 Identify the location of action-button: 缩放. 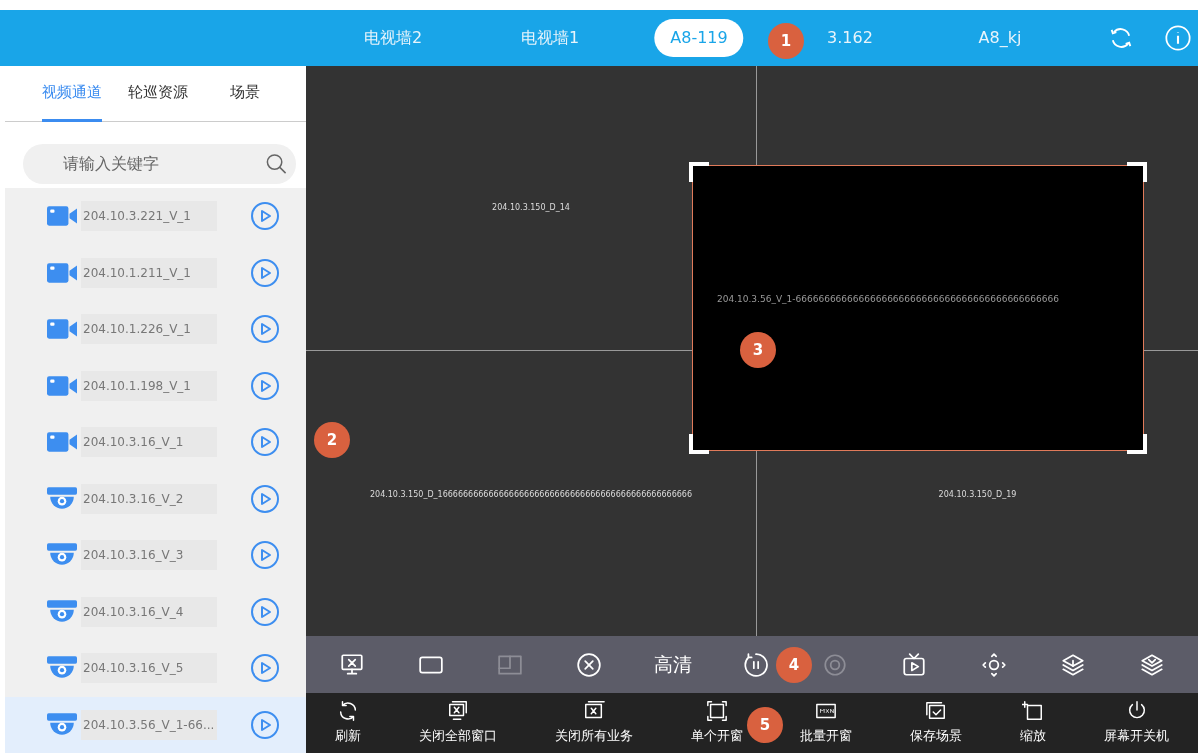
(1033, 723).